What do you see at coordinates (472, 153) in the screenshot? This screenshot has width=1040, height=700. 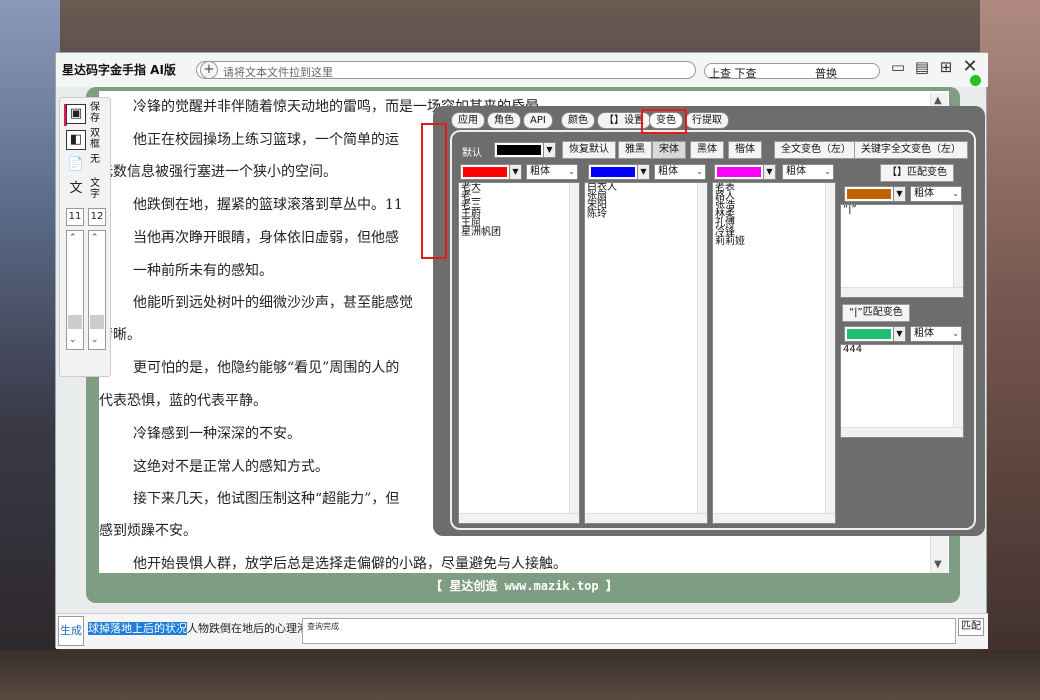 I see `default-label: 默认` at bounding box center [472, 153].